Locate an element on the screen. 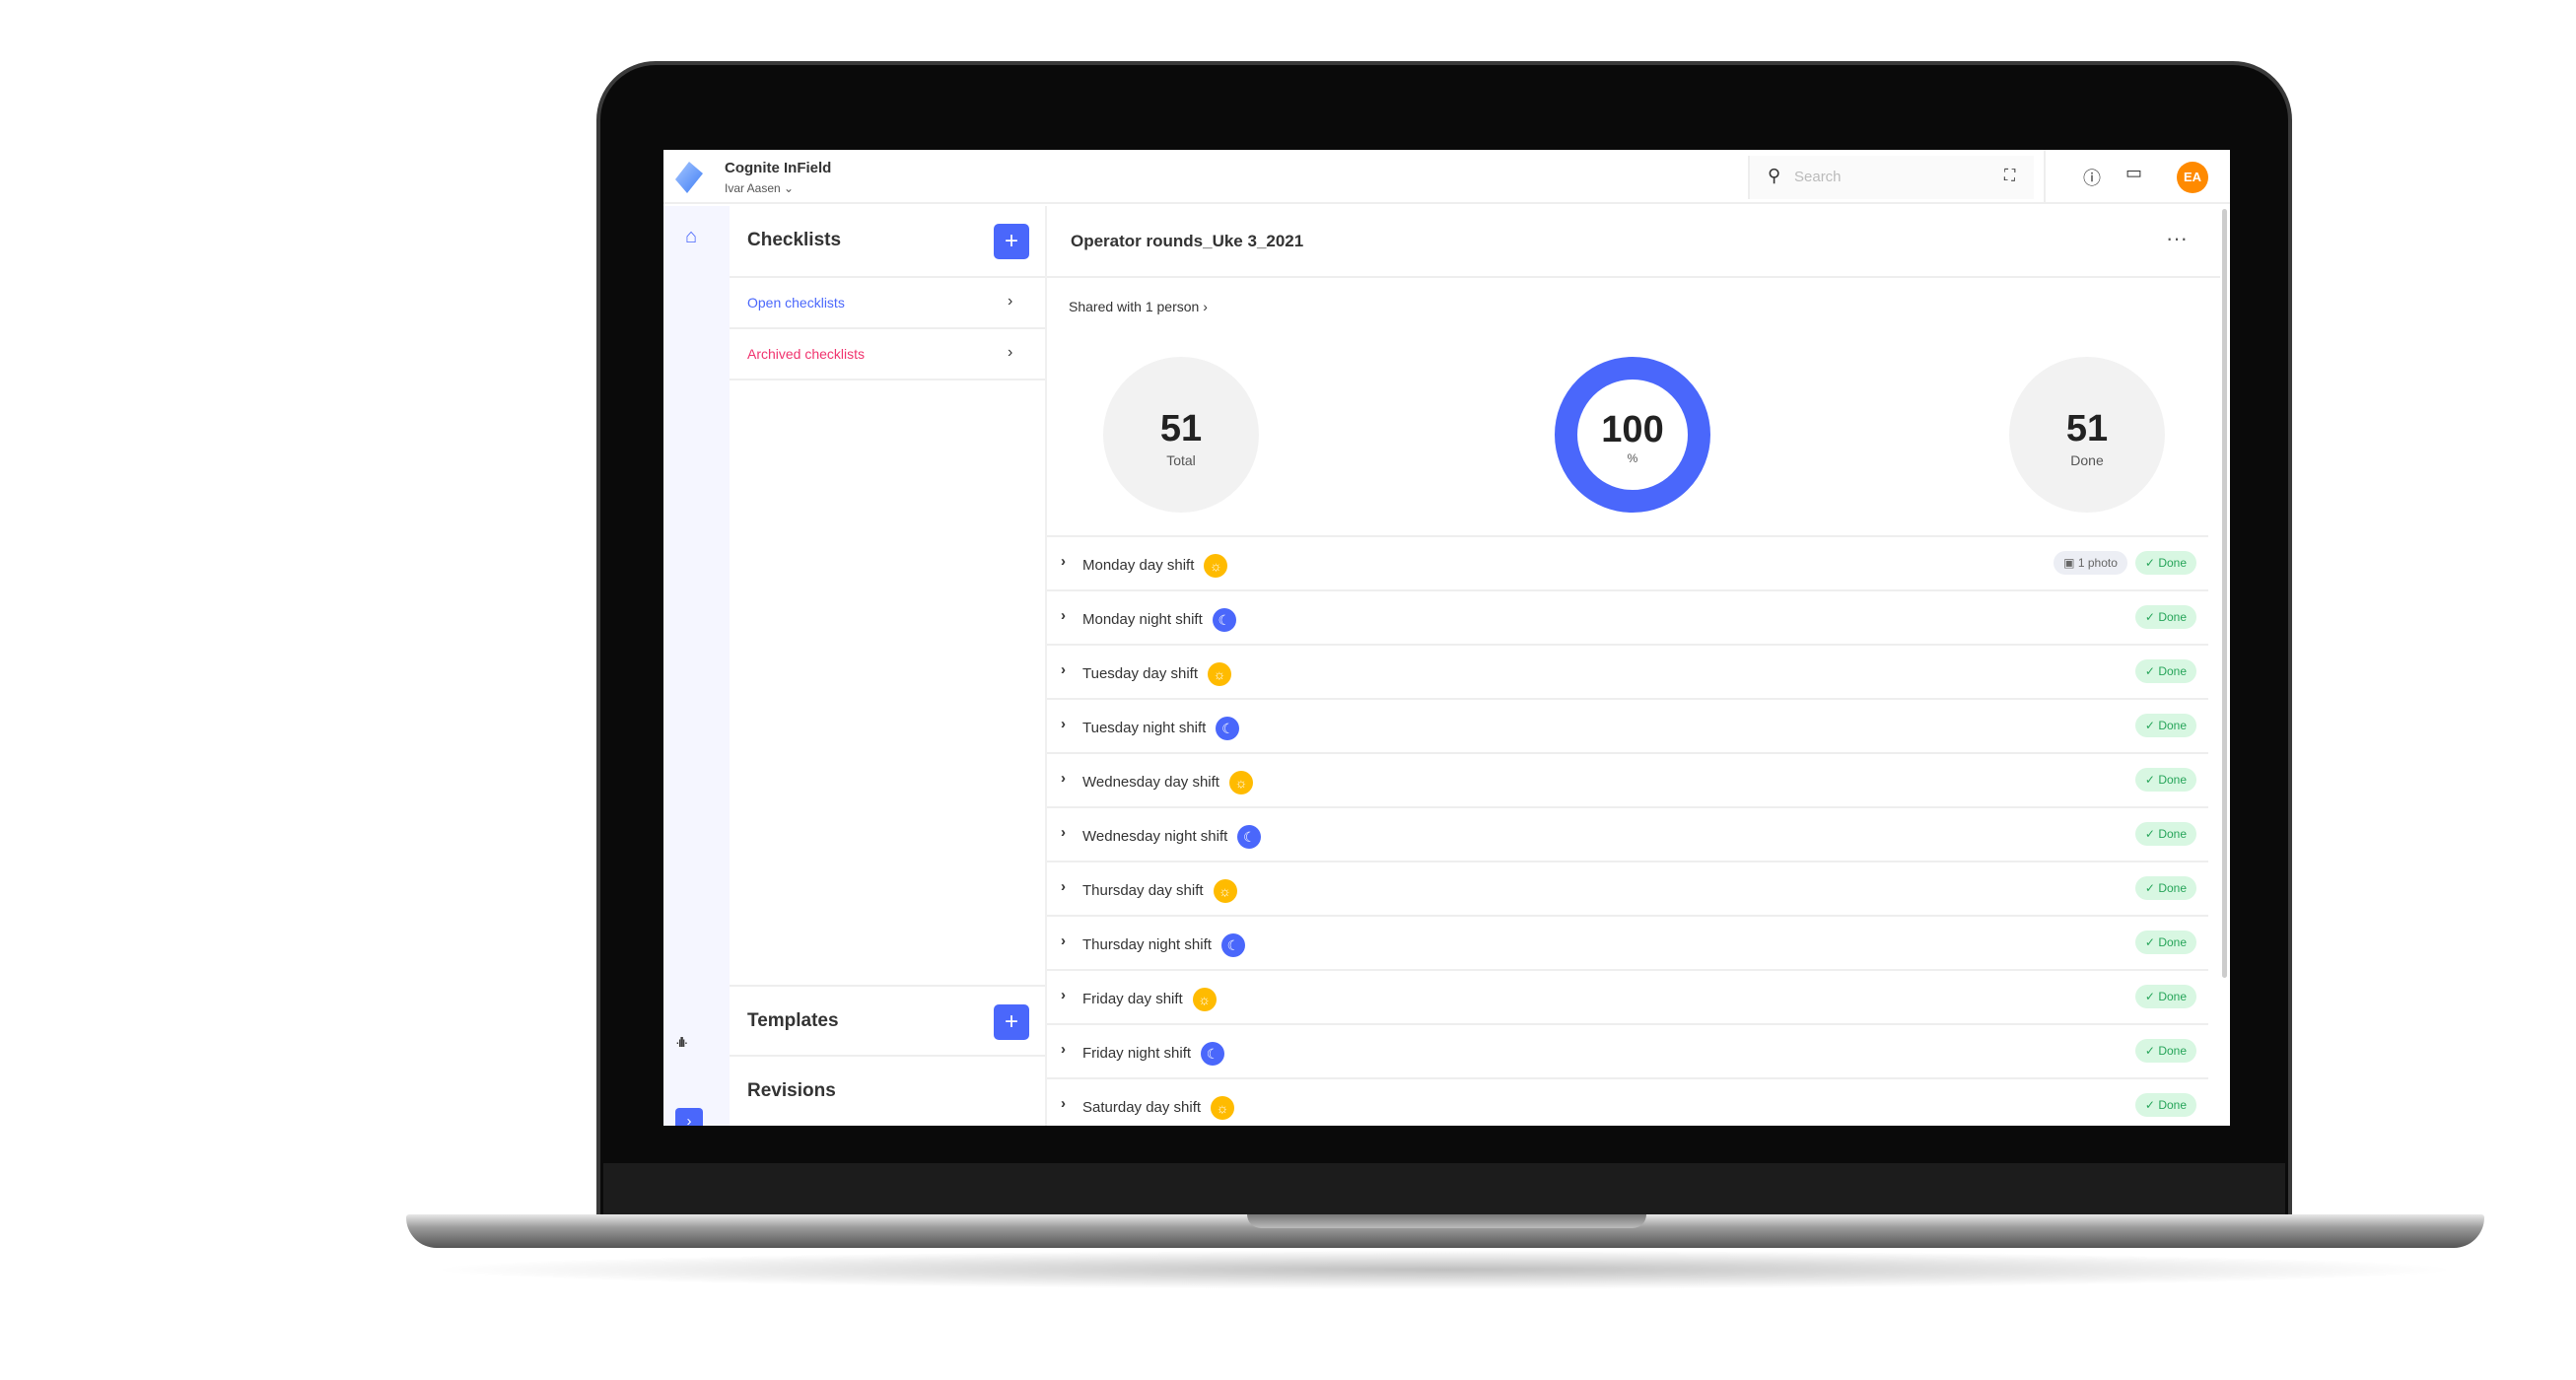  shift-name-wrap: Saturday day shift ☼ is located at coordinates (1158, 1108).